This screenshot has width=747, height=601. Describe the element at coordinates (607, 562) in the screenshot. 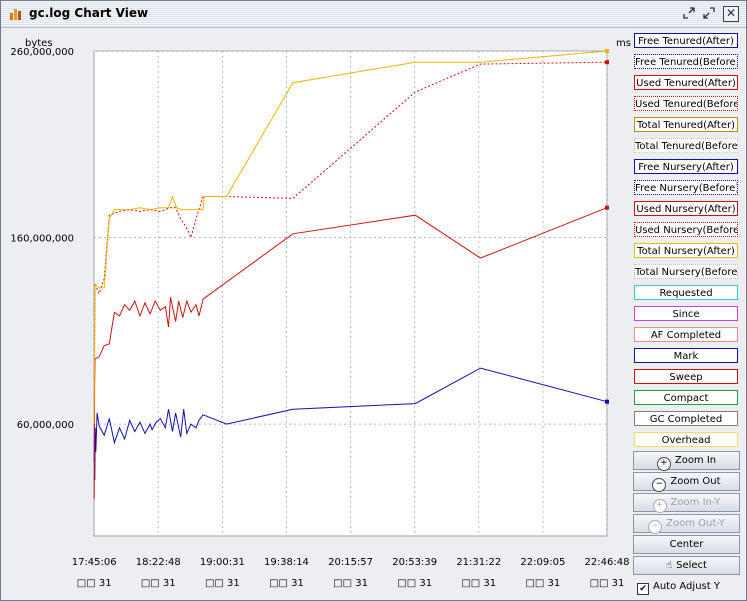

I see `x-tick-time: 22:46:48` at that location.